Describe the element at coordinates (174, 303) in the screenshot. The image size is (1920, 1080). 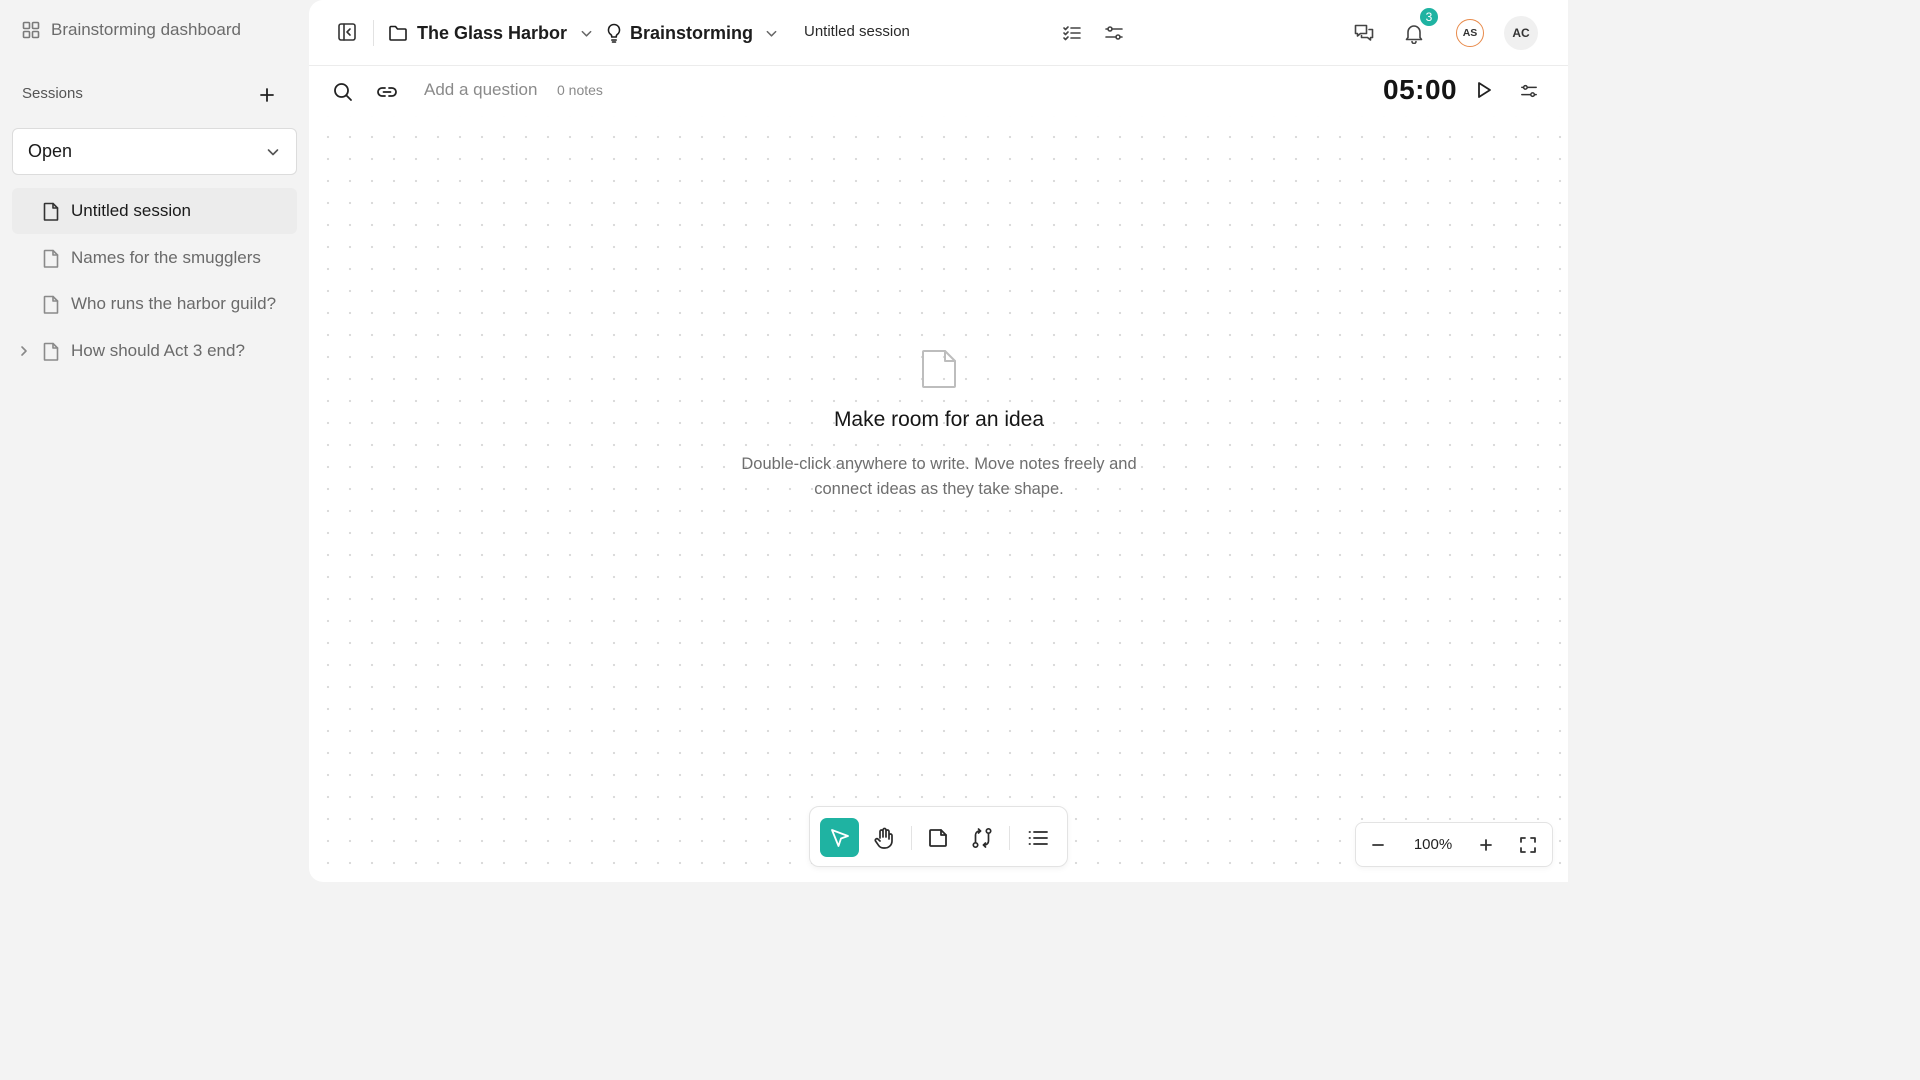
I see `session-item-label: Who runs the harbor guild?` at that location.